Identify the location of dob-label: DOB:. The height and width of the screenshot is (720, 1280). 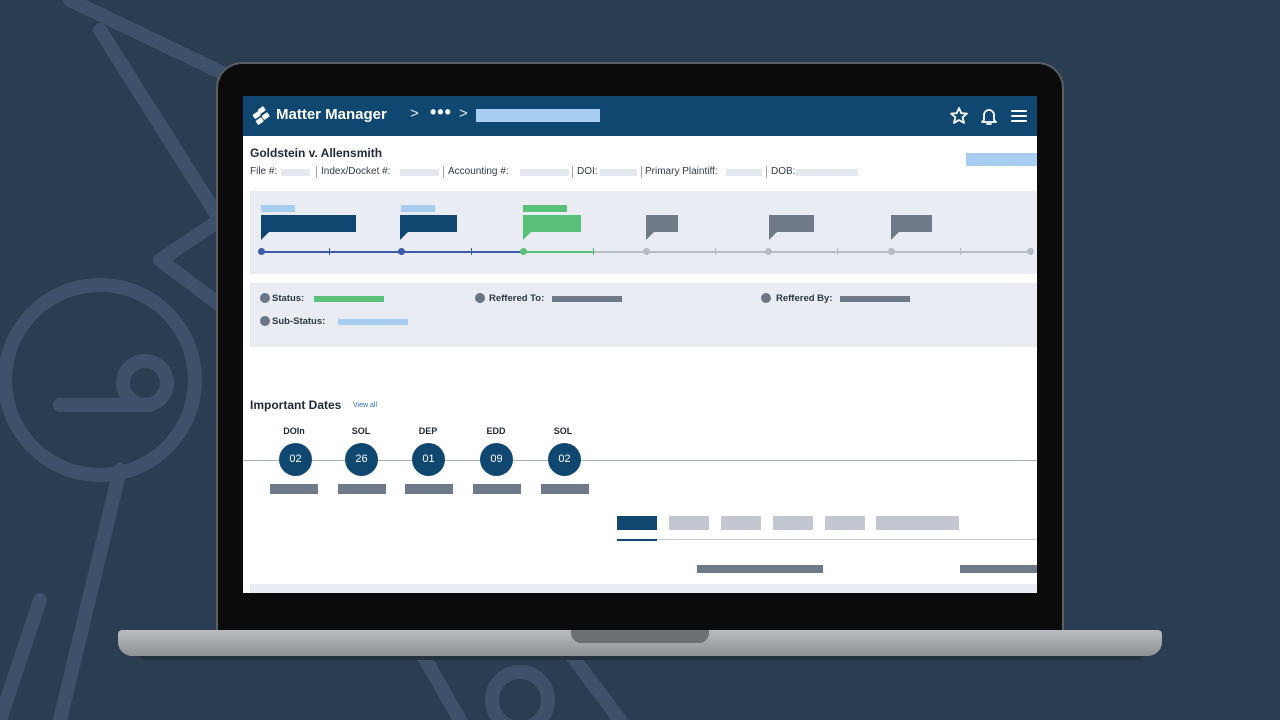
(783, 171).